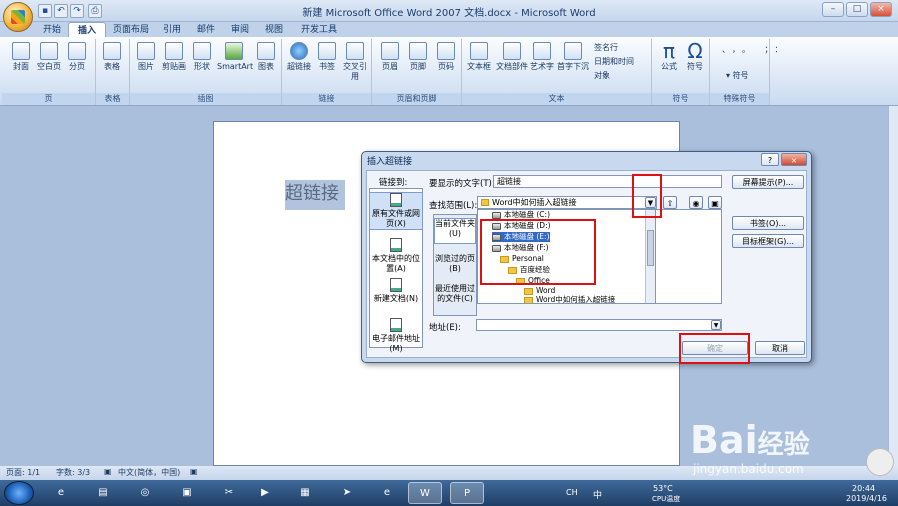  Describe the element at coordinates (206, 30) in the screenshot. I see `tab-mailings: 邮件` at that location.